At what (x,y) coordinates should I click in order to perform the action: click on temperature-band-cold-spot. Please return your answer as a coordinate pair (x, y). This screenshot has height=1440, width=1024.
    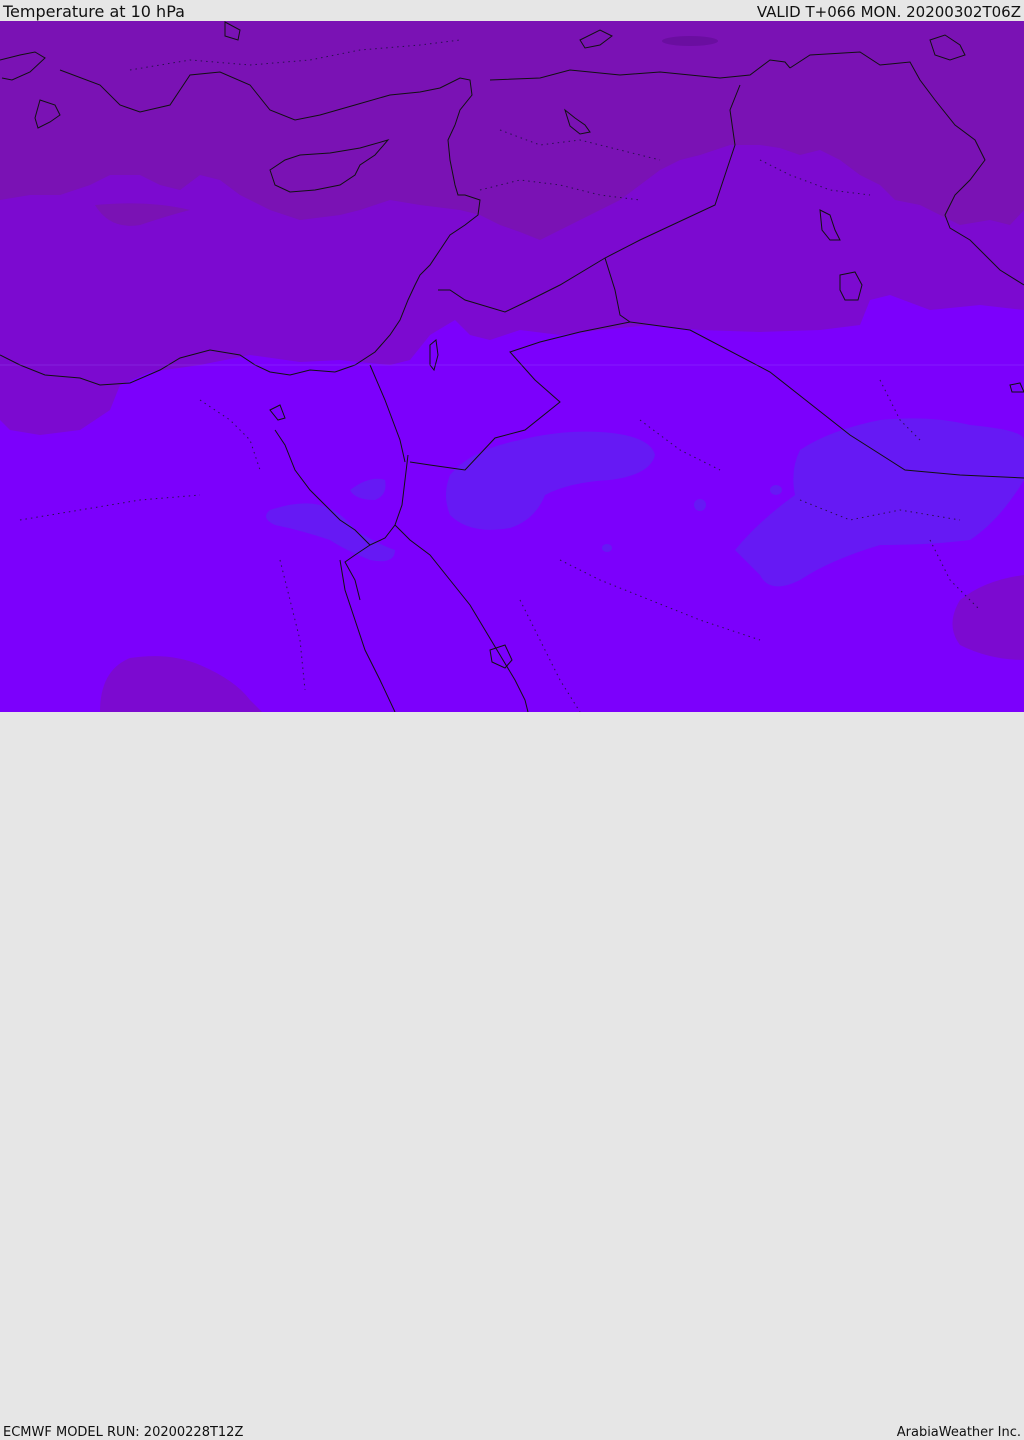
    Looking at the image, I should click on (690, 41).